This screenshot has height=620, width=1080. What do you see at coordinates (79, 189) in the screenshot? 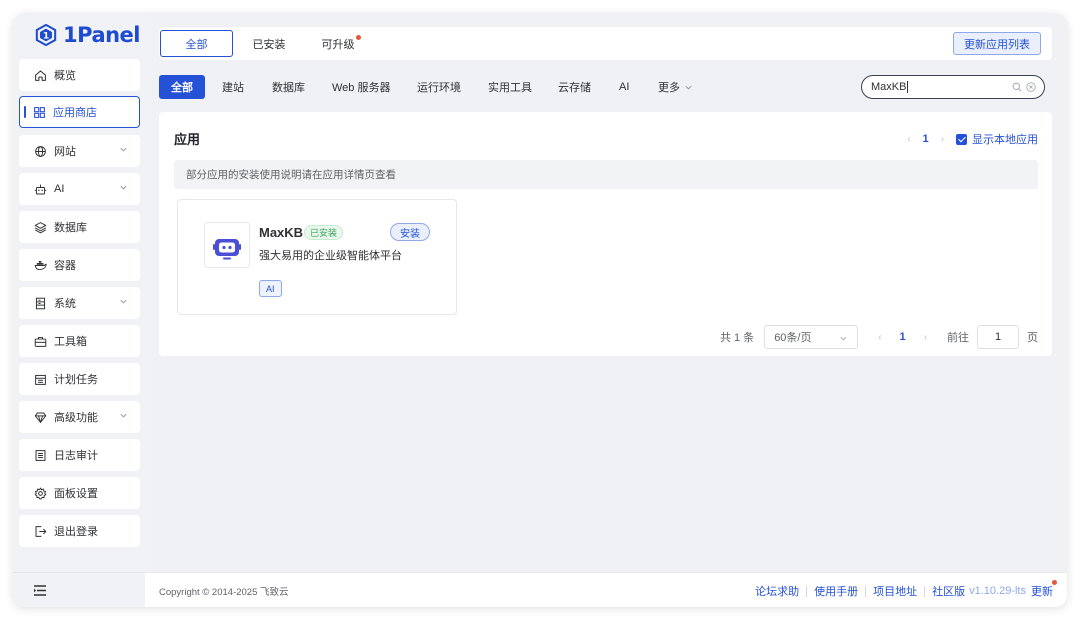
I see `sidebar-item-ai: AI` at bounding box center [79, 189].